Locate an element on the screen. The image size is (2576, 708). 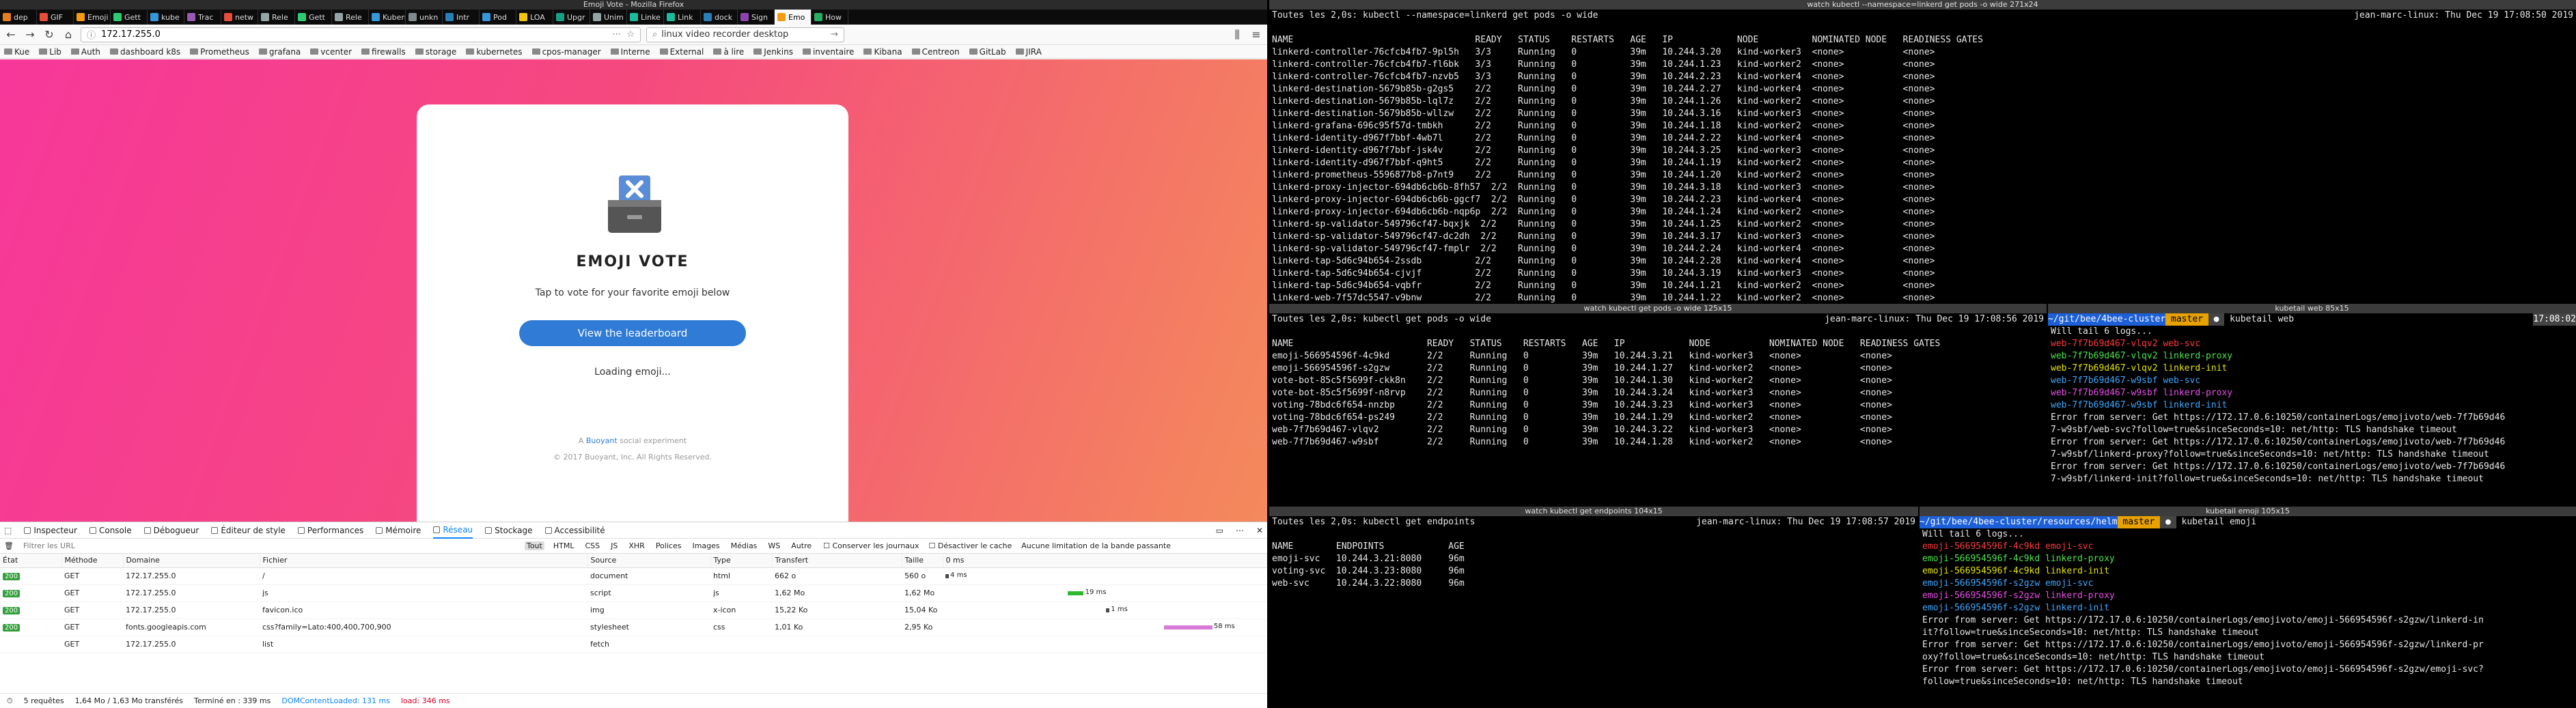
column-header: Domaine is located at coordinates (192, 561).